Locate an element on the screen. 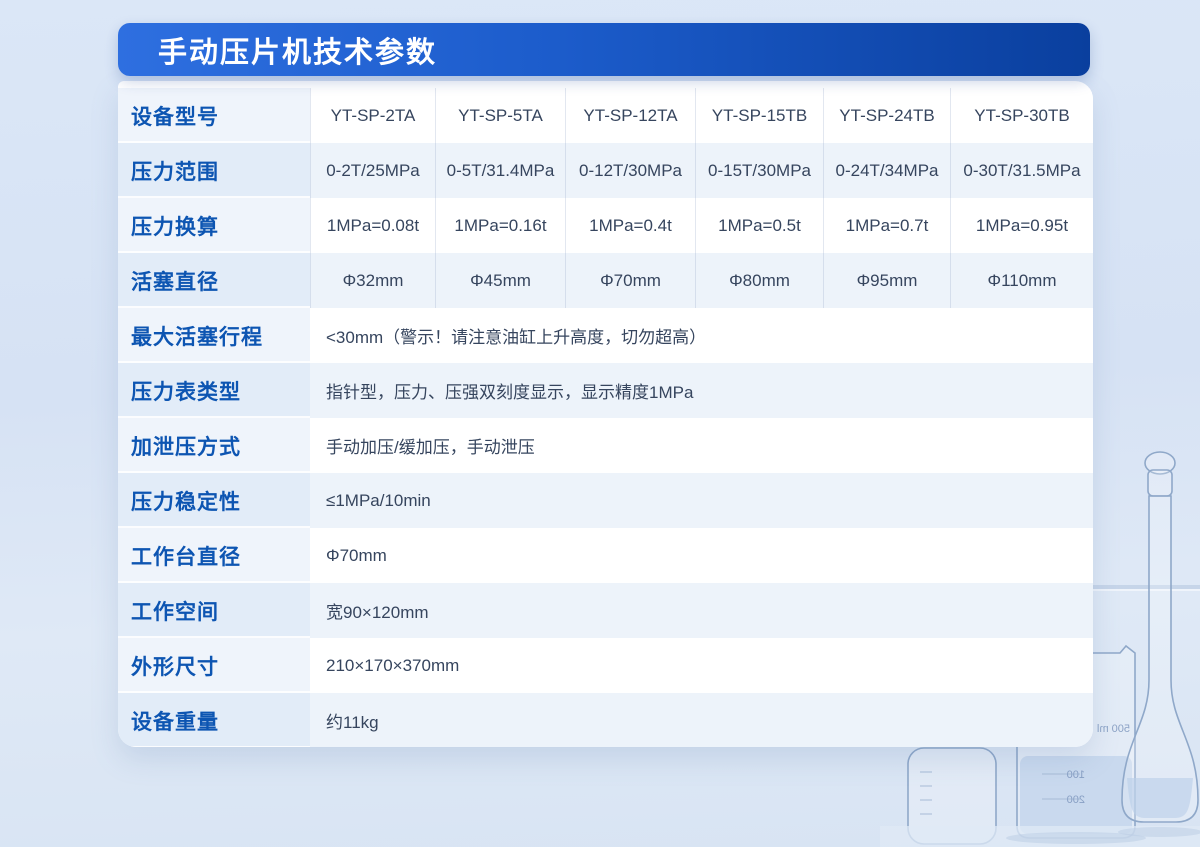 Image resolution: width=1200 pixels, height=847 pixels. row-value: 0-24T/34MPa is located at coordinates (886, 170).